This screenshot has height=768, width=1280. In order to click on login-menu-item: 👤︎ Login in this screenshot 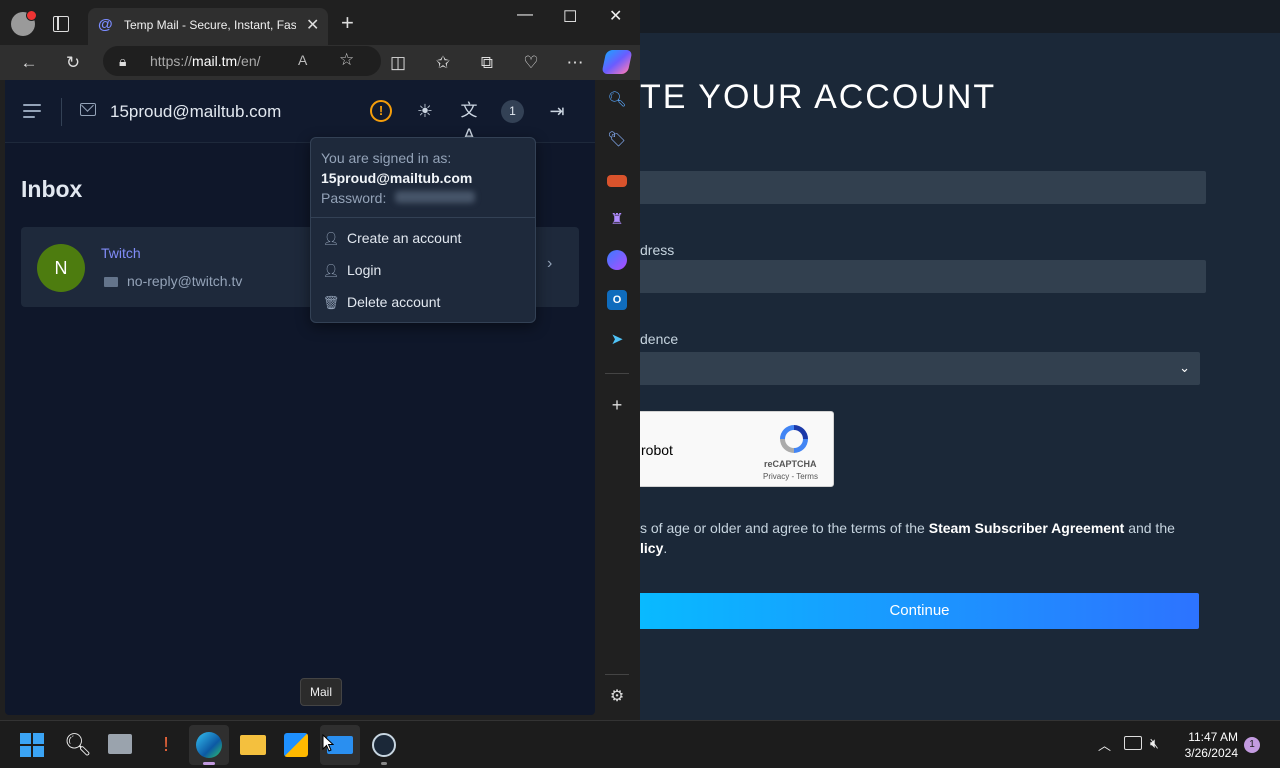, I will do `click(351, 270)`.